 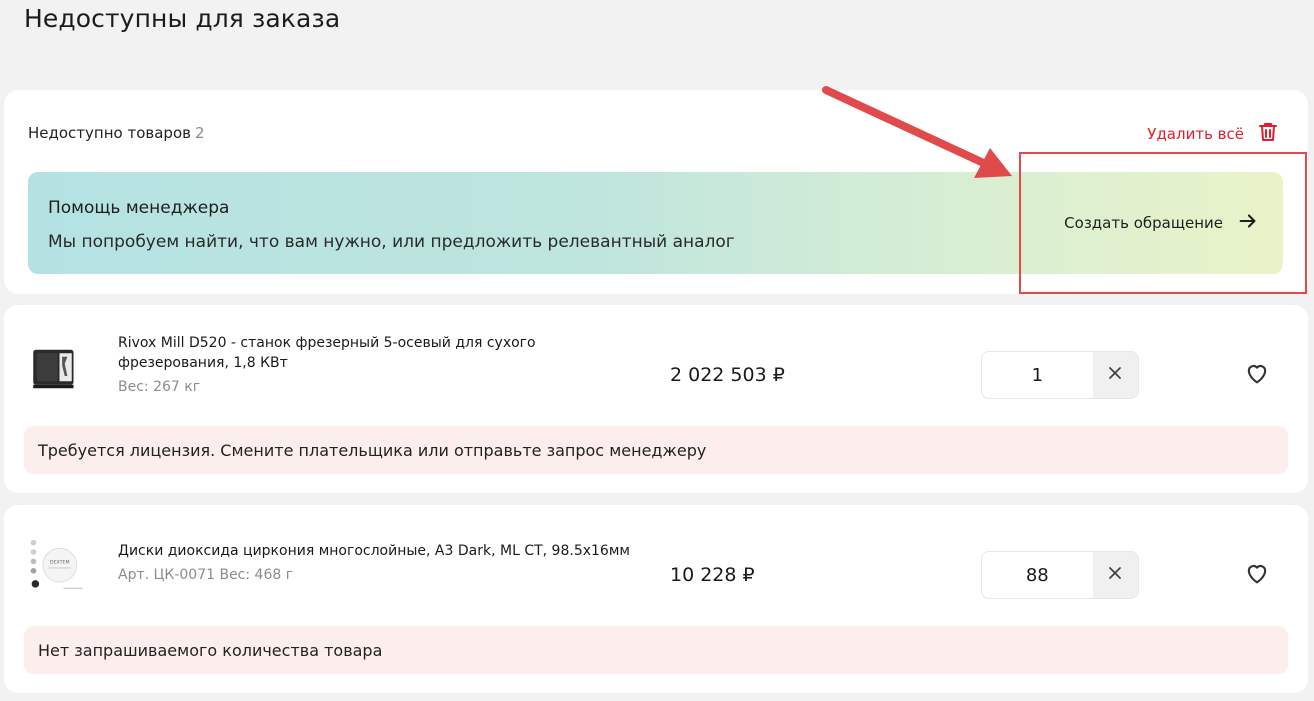 I want to click on svg-text: DEXTEM, so click(x=60, y=562).